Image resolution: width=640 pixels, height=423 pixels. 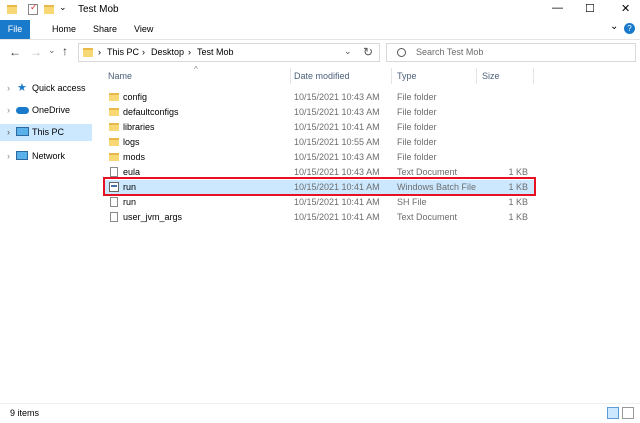 I want to click on column-headers: ^ Name Date modified Type Size, so click(x=319, y=74).